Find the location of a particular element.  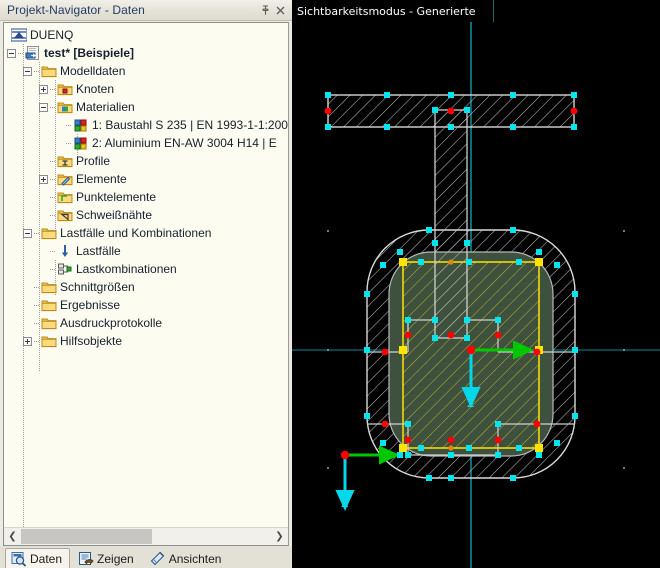

tree-item-label: Elemente is located at coordinates (101, 179).